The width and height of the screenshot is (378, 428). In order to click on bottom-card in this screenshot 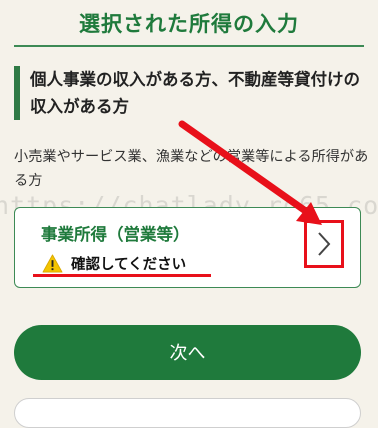, I will do `click(187, 413)`.